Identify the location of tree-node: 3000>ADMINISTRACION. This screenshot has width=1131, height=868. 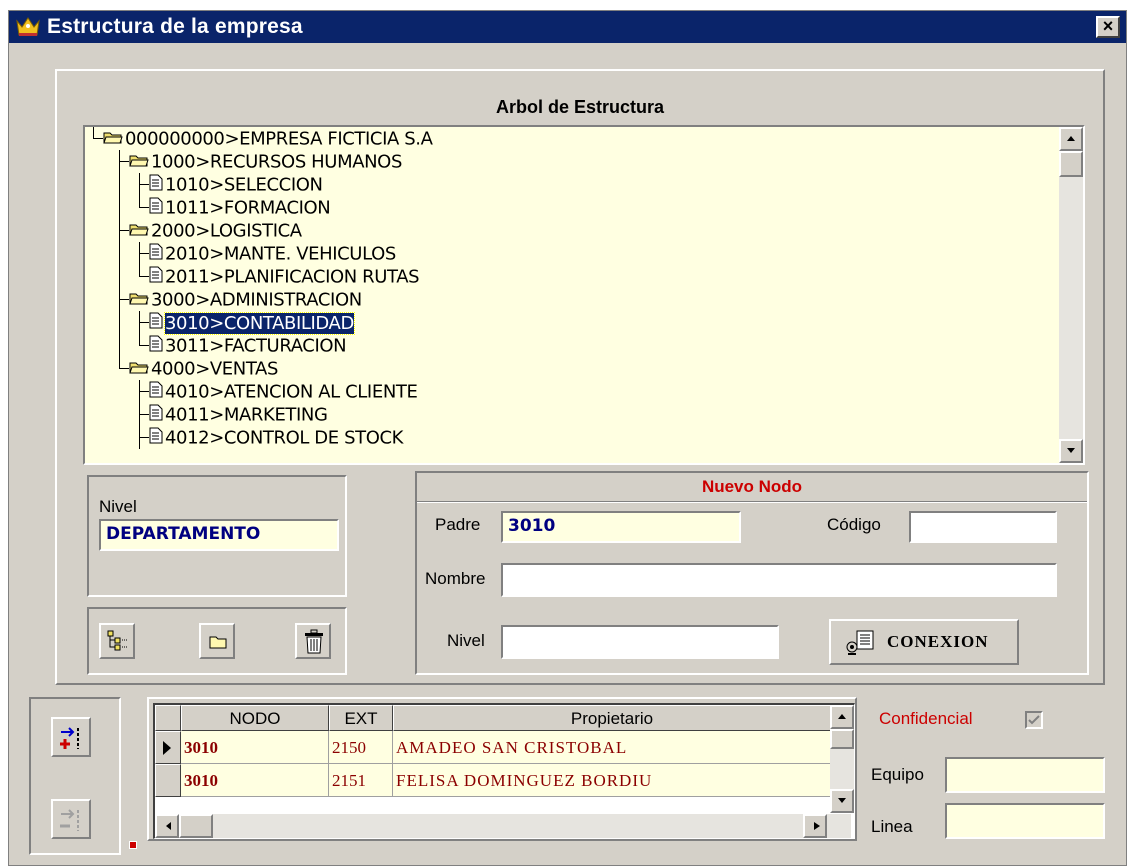
(245, 299).